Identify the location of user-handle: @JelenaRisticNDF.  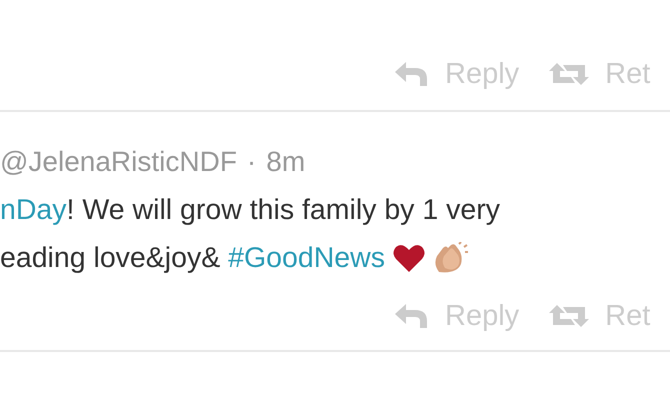
(118, 161).